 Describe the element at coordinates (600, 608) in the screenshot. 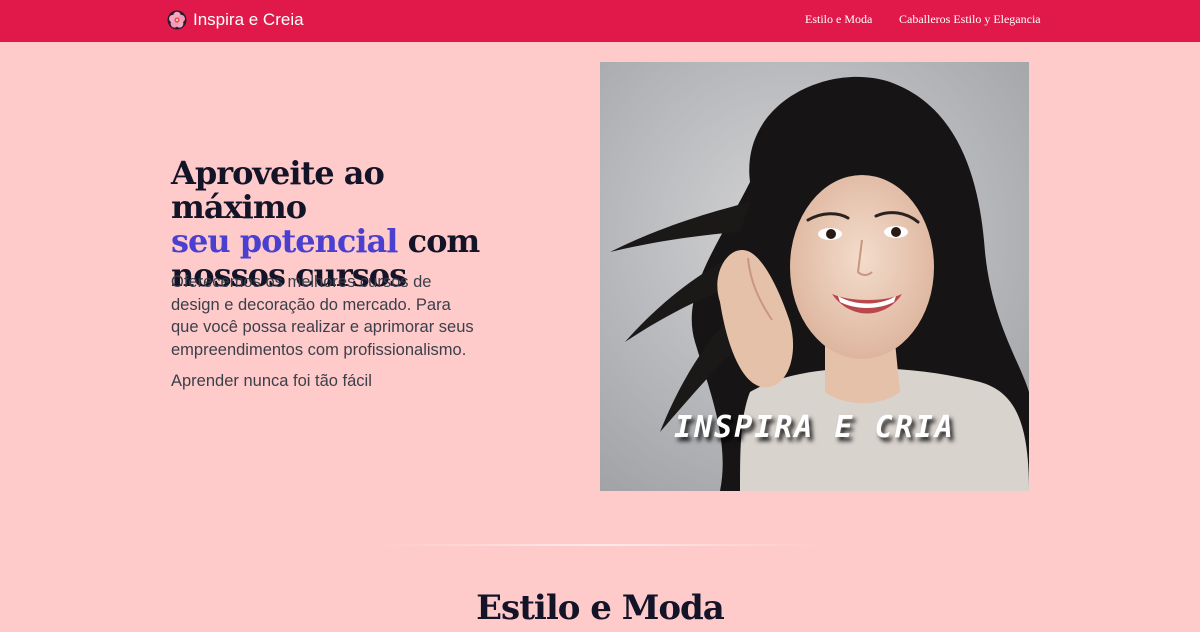

I see `section-title: Estilo e Moda` at that location.